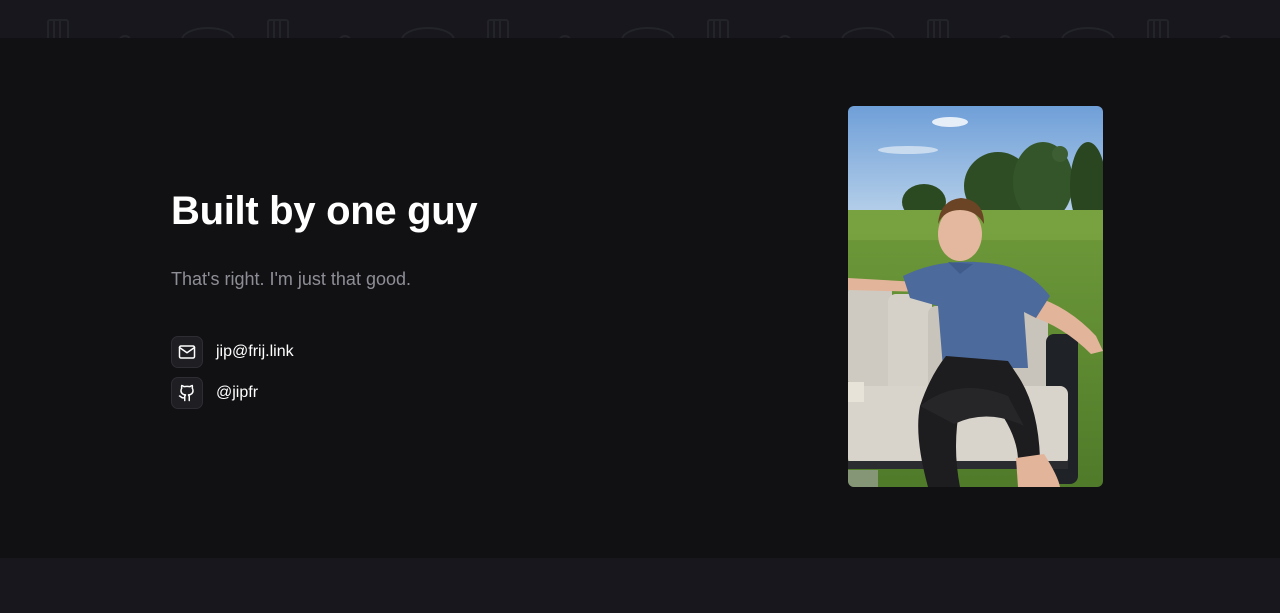  I want to click on footer-strip, so click(640, 585).